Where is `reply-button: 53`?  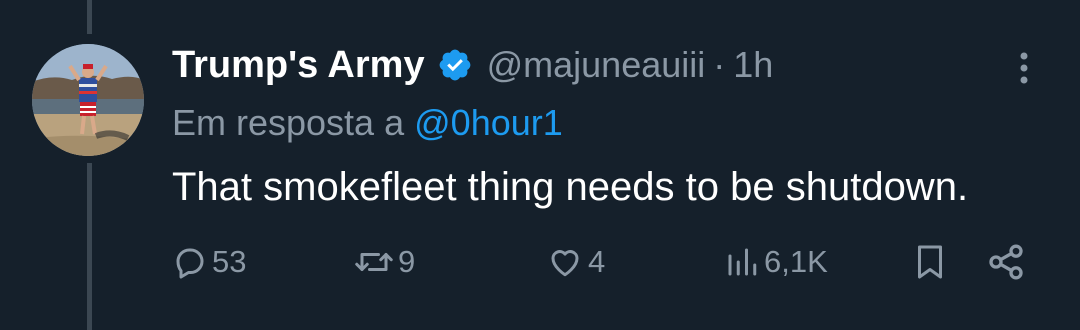 reply-button: 53 is located at coordinates (209, 262).